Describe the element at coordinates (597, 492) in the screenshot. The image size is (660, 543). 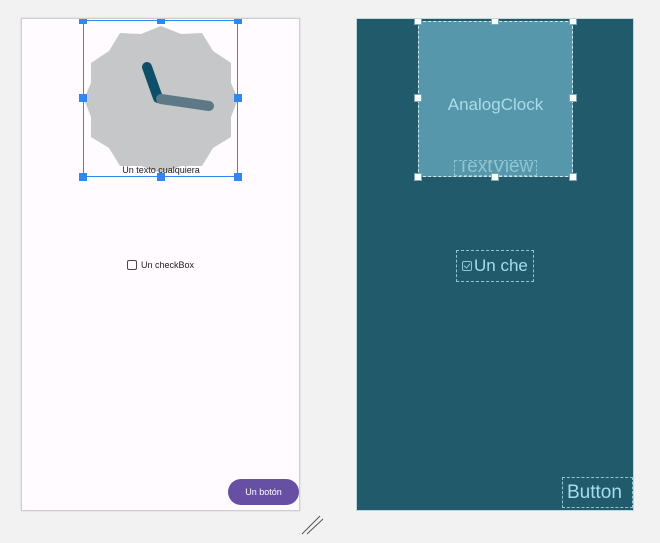
I see `blueprint-button: Button` at that location.